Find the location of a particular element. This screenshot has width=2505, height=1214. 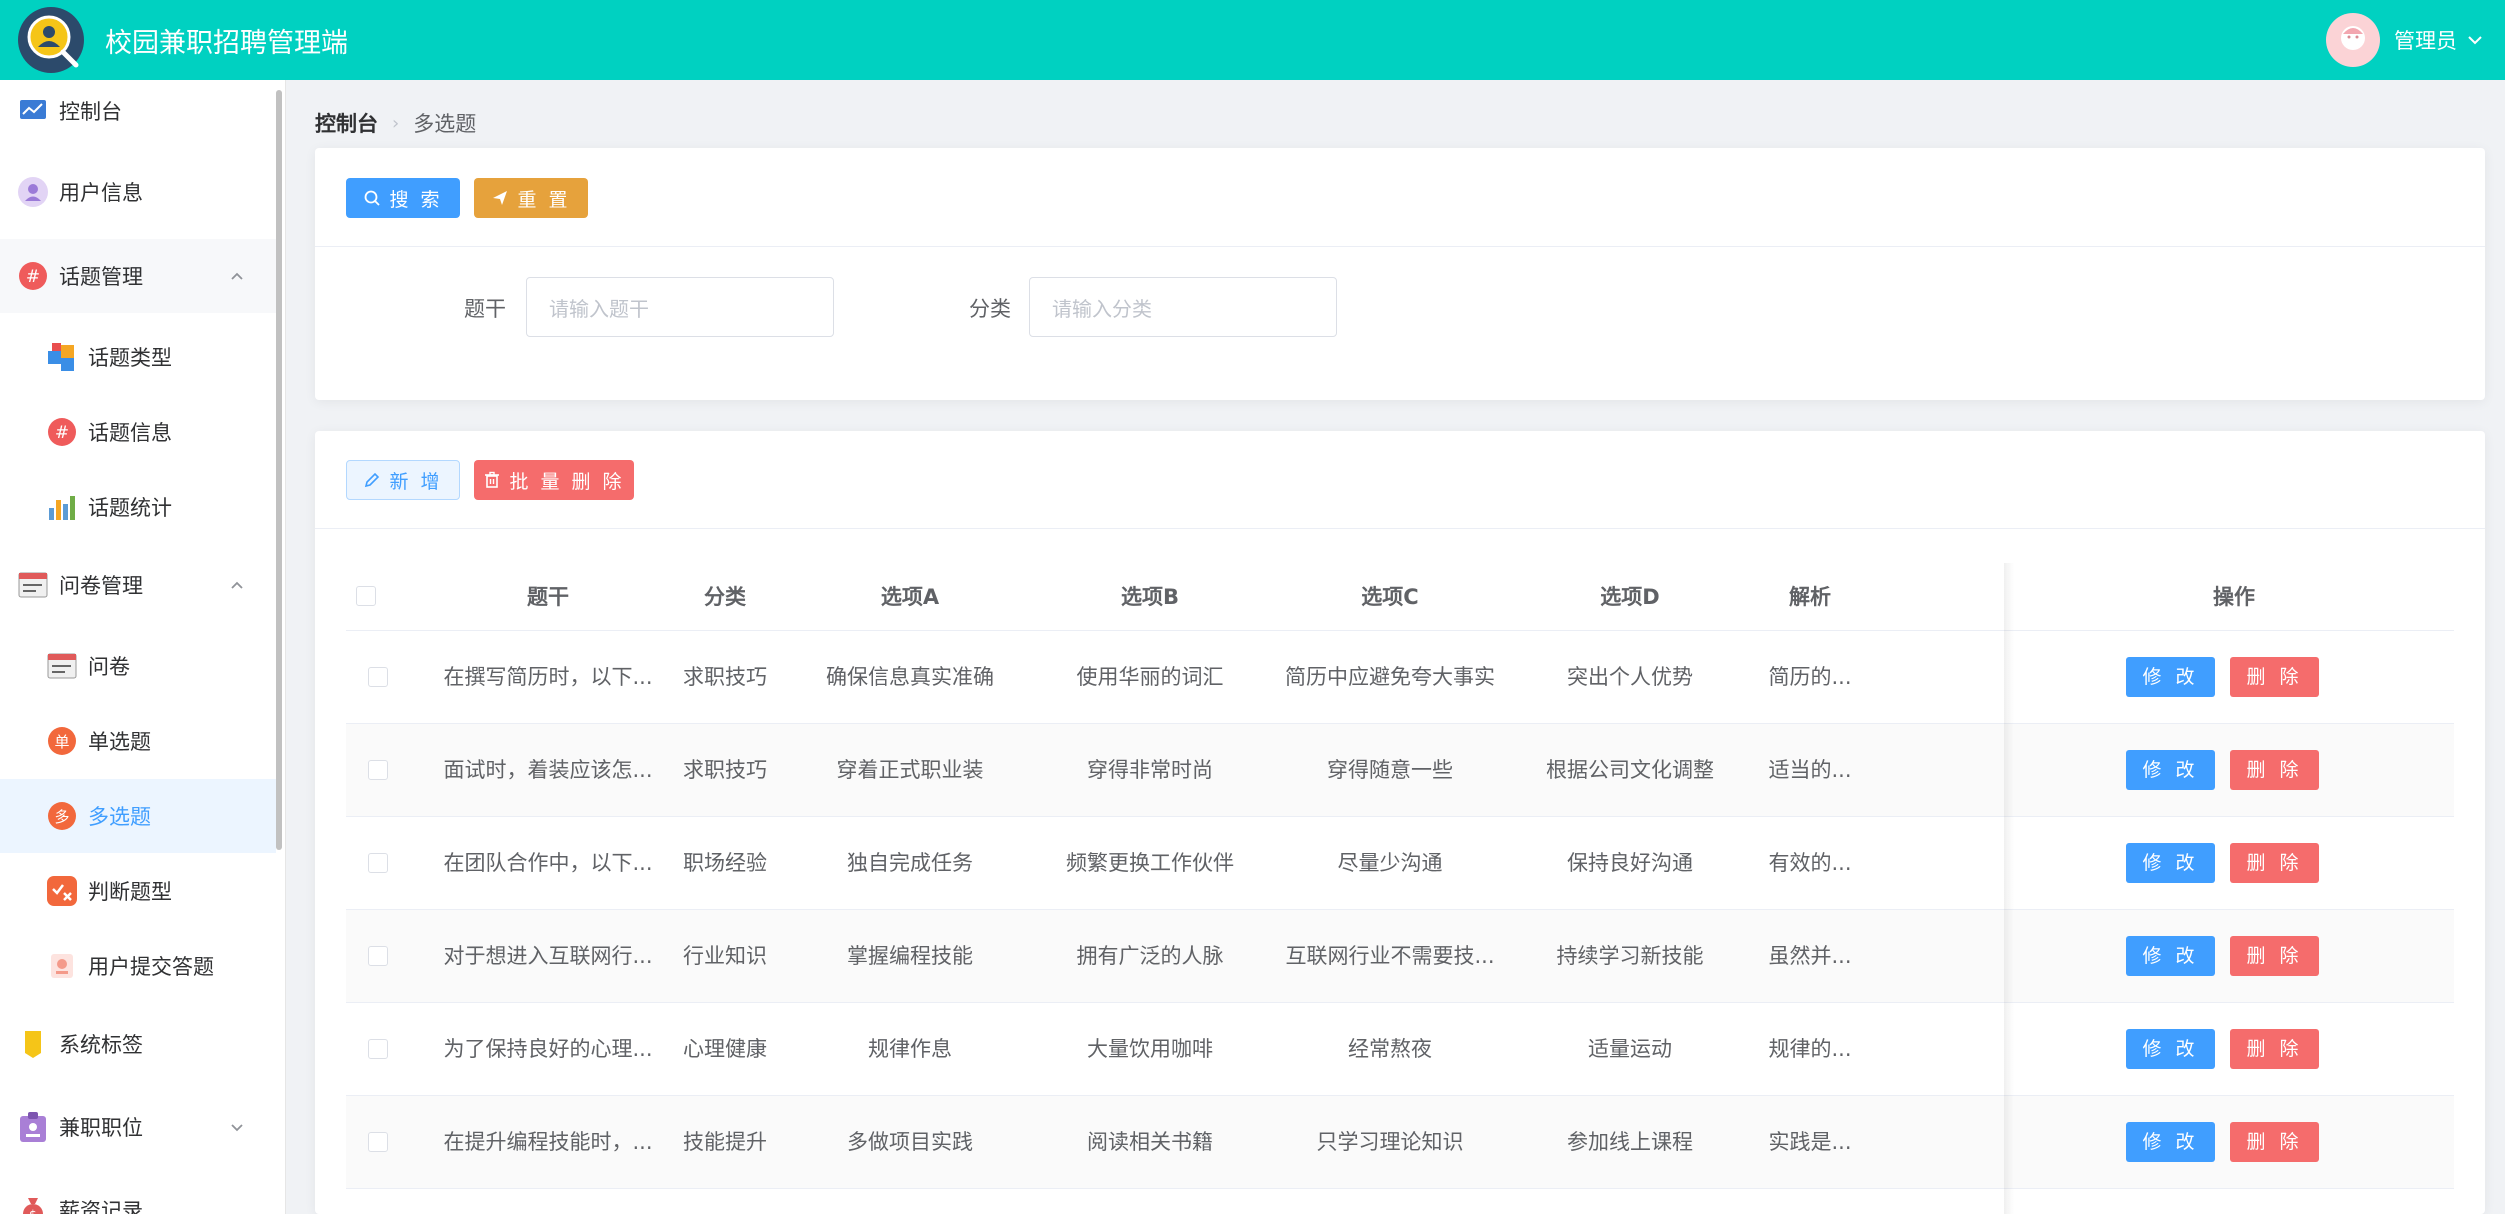

cell-option-c: 经常熬夜 is located at coordinates (1390, 1049).